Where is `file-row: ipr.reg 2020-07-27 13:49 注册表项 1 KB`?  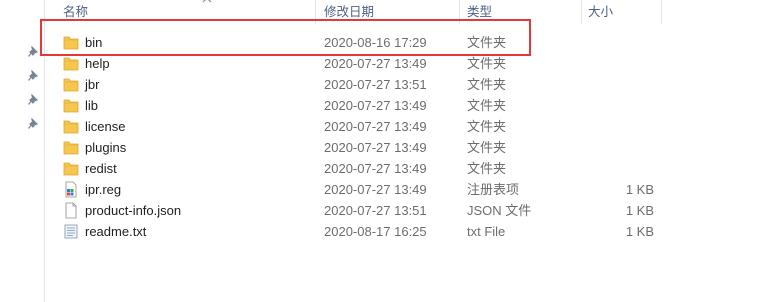
file-row: ipr.reg 2020-07-27 13:49 注册表项 1 KB is located at coordinates (402, 189).